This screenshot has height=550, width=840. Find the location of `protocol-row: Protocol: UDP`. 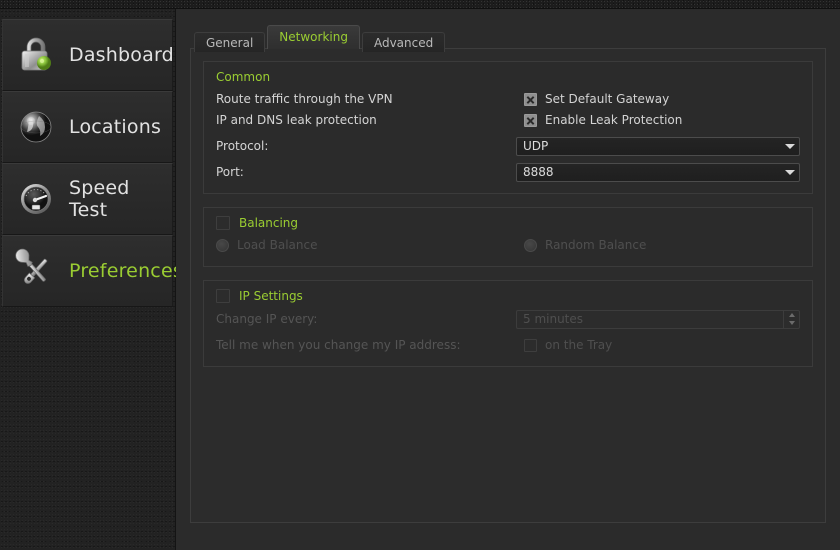

protocol-row: Protocol: UDP is located at coordinates (508, 146).